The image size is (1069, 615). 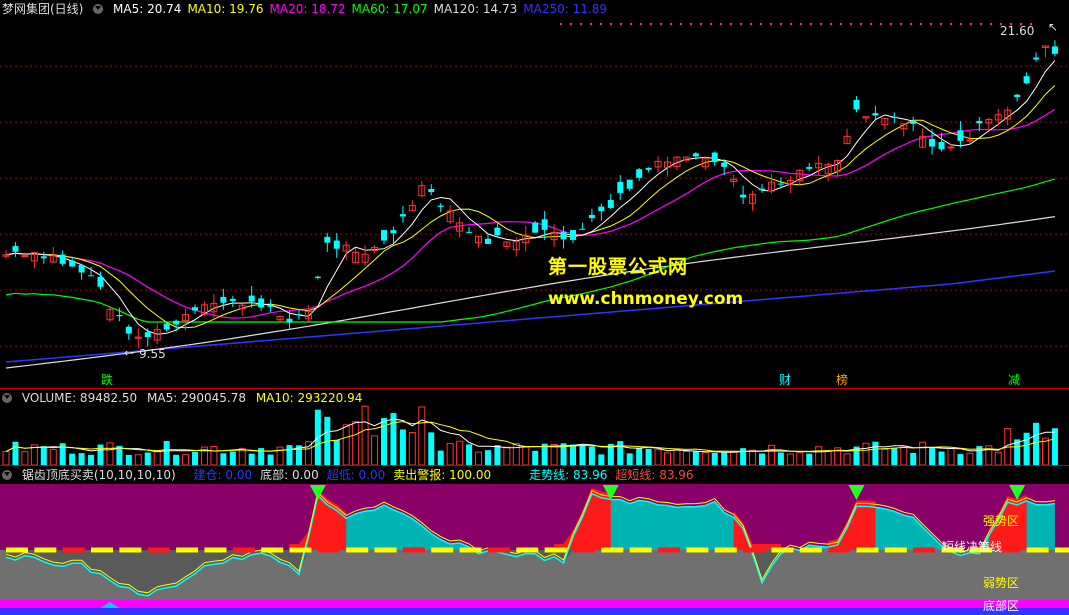 I want to click on ma-label-0: MA5: 20.74, so click(x=147, y=9).